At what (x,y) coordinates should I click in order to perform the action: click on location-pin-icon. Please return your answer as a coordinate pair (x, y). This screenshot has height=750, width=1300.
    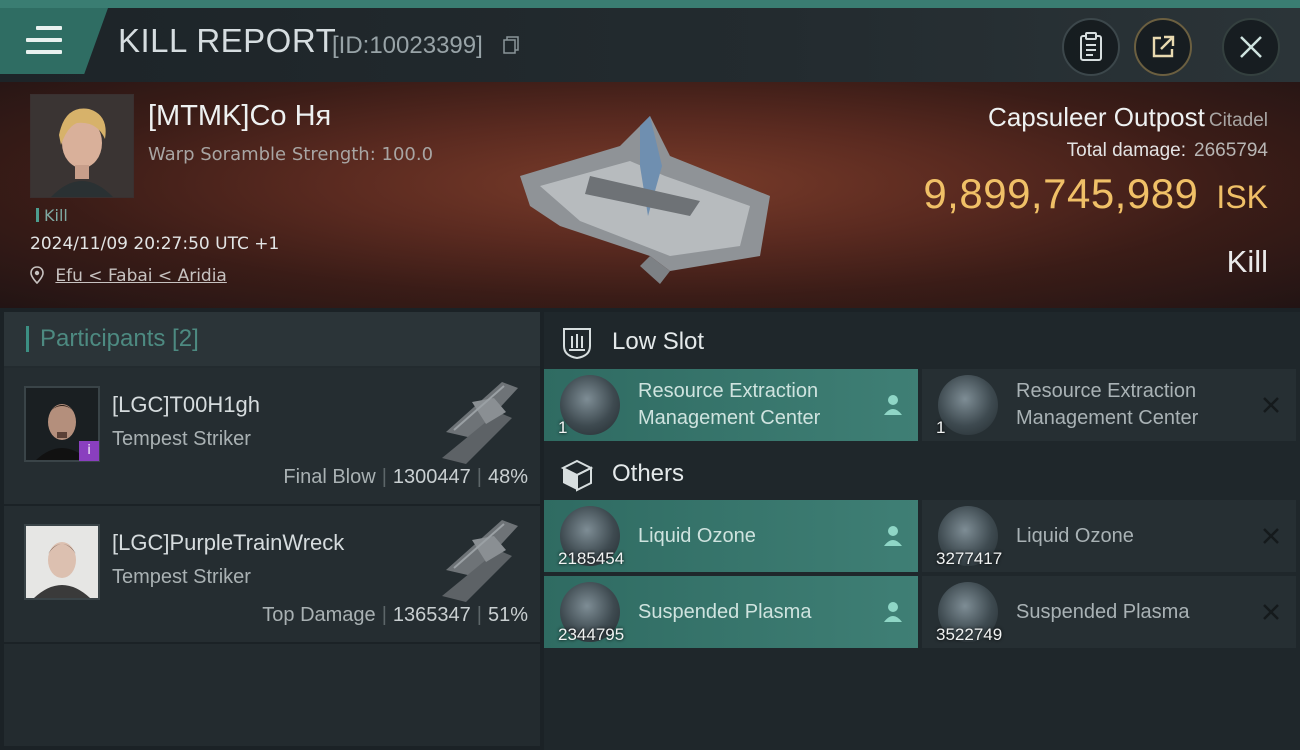
    Looking at the image, I should click on (37, 275).